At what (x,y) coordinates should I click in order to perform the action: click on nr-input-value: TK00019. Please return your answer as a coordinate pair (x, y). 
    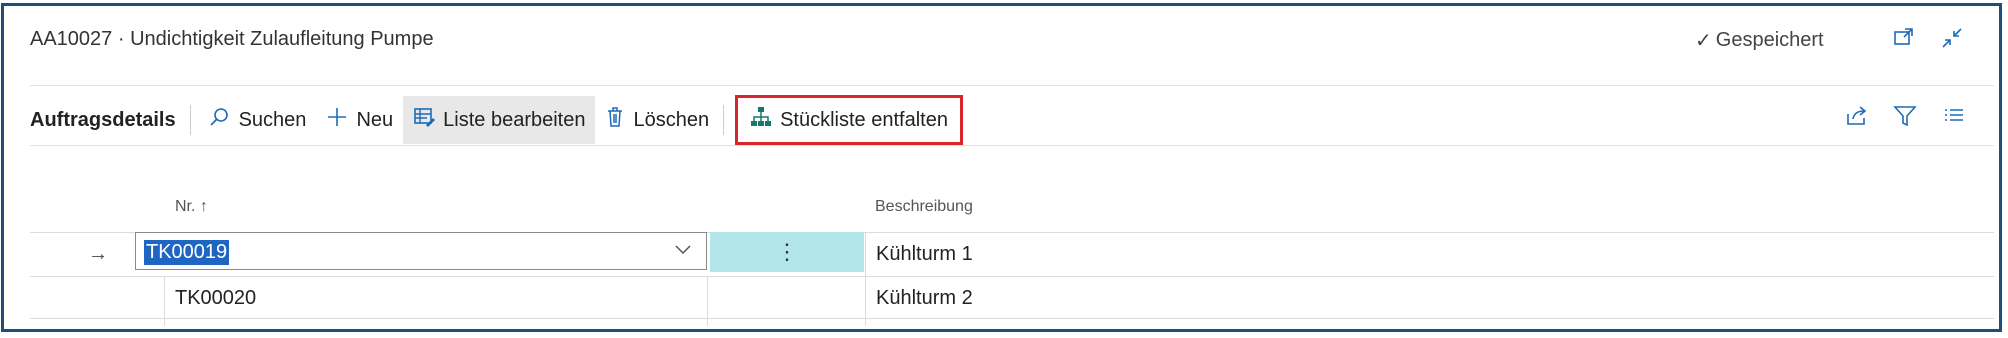
    Looking at the image, I should click on (187, 252).